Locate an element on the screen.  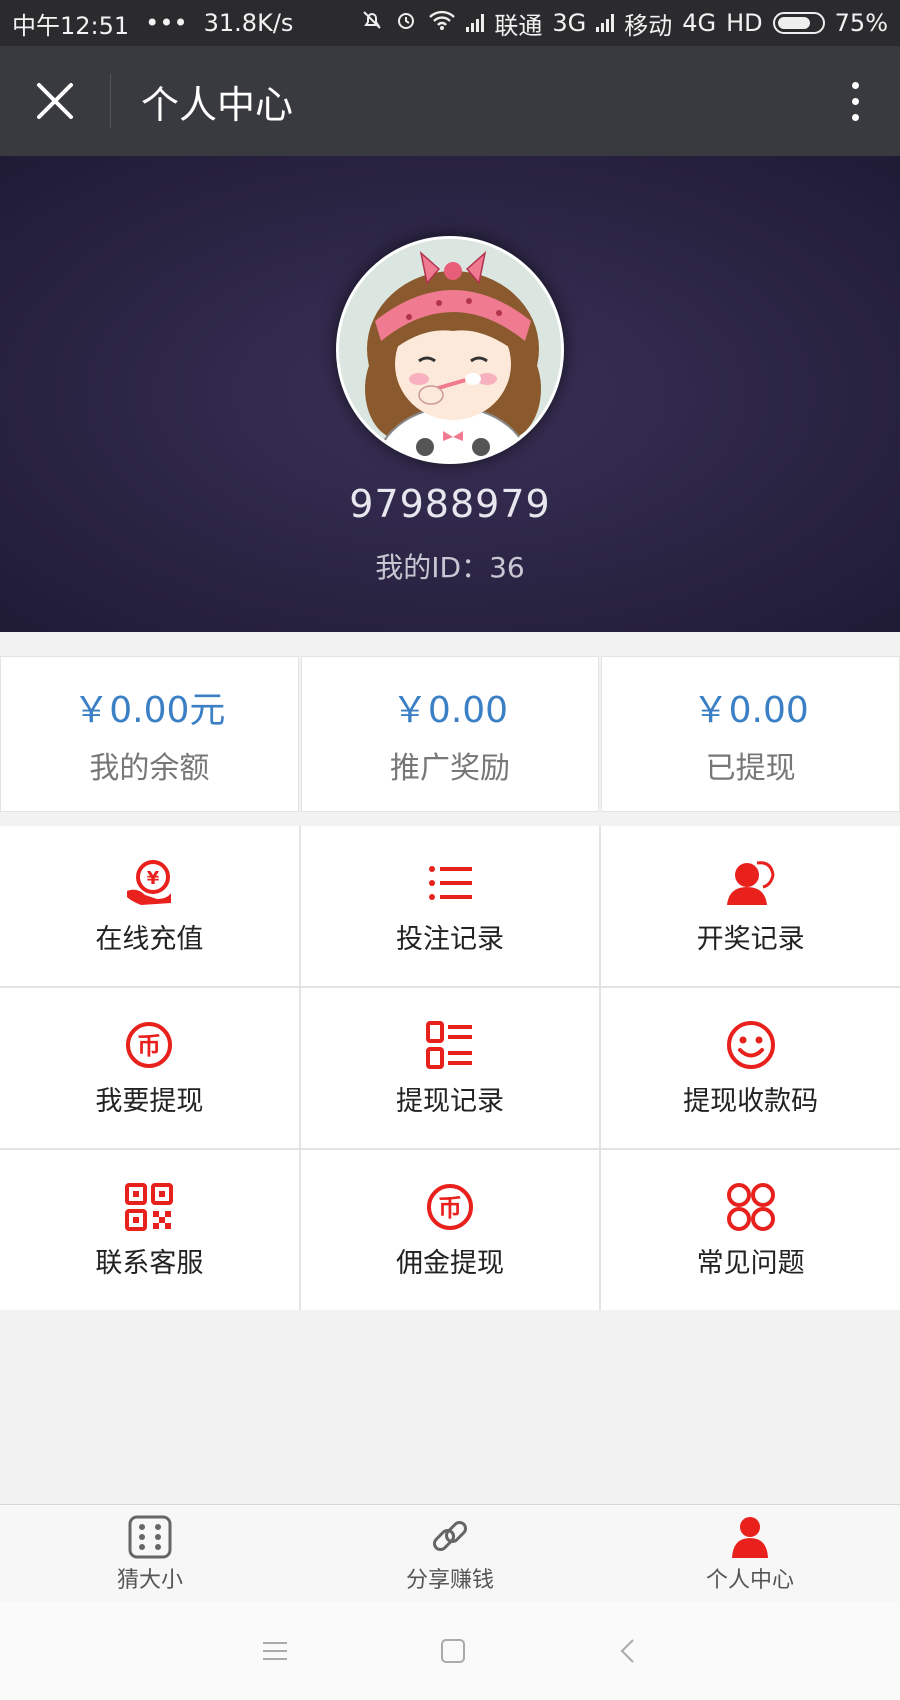
menu-item-withdraw: 币 我要提现 is located at coordinates (149, 1068).